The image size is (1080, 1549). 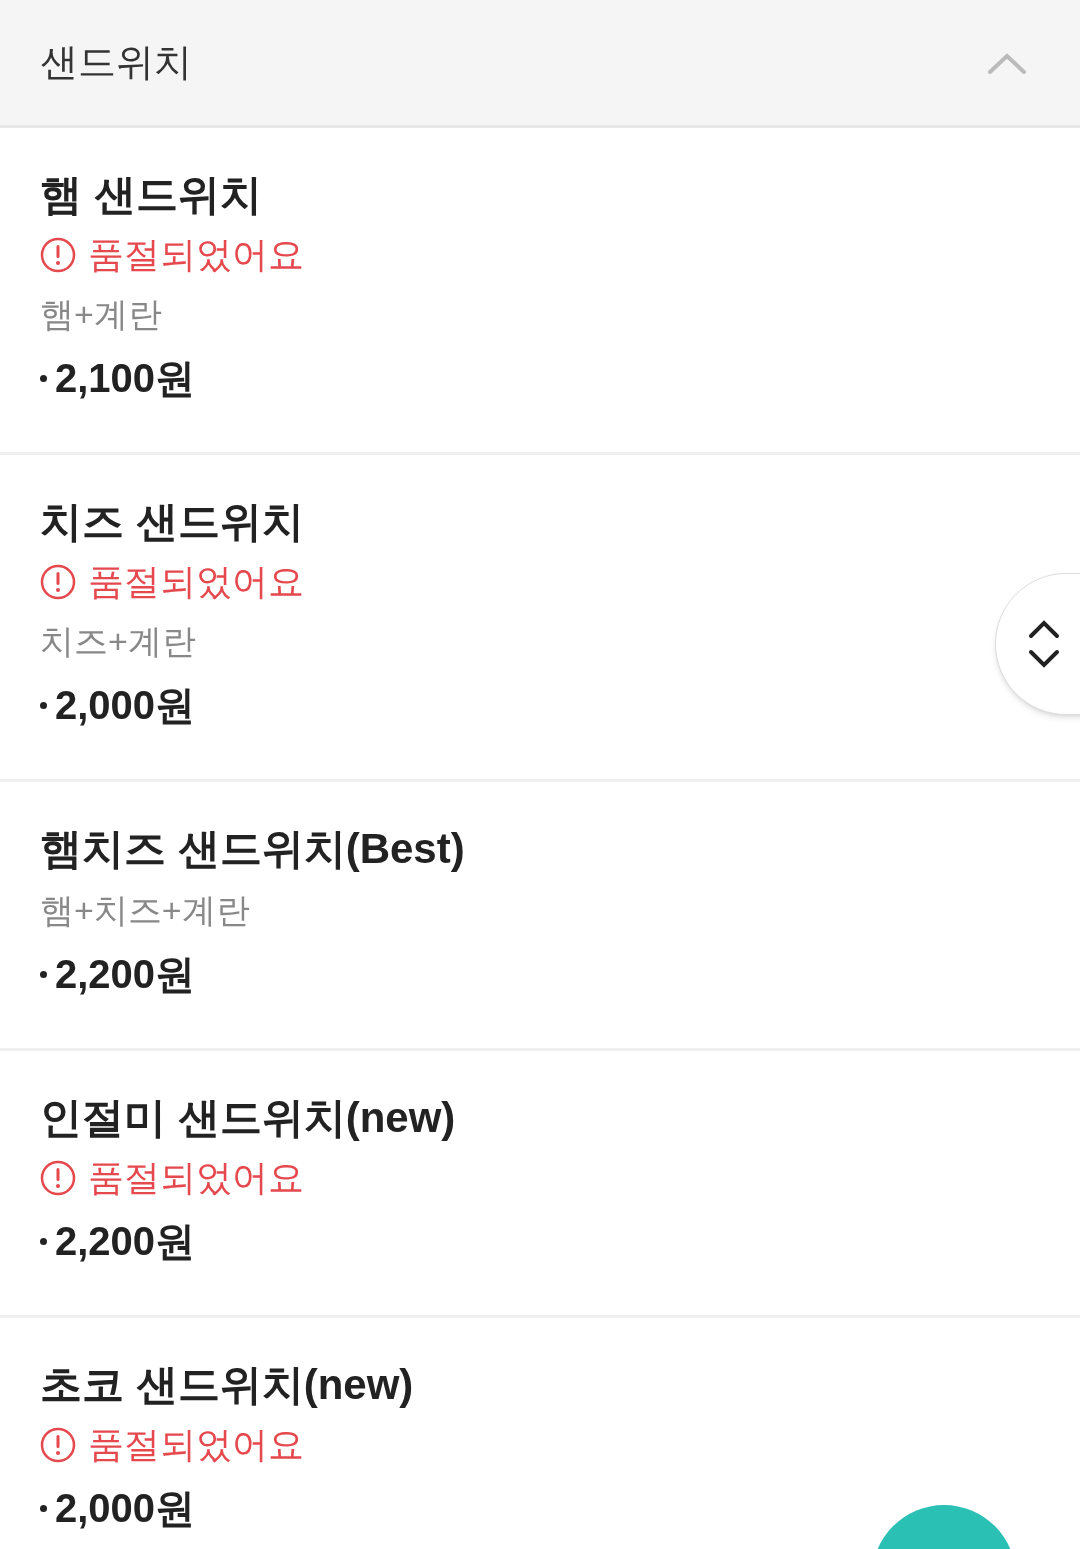 I want to click on up-down-chevron-icon, so click(x=1044, y=644).